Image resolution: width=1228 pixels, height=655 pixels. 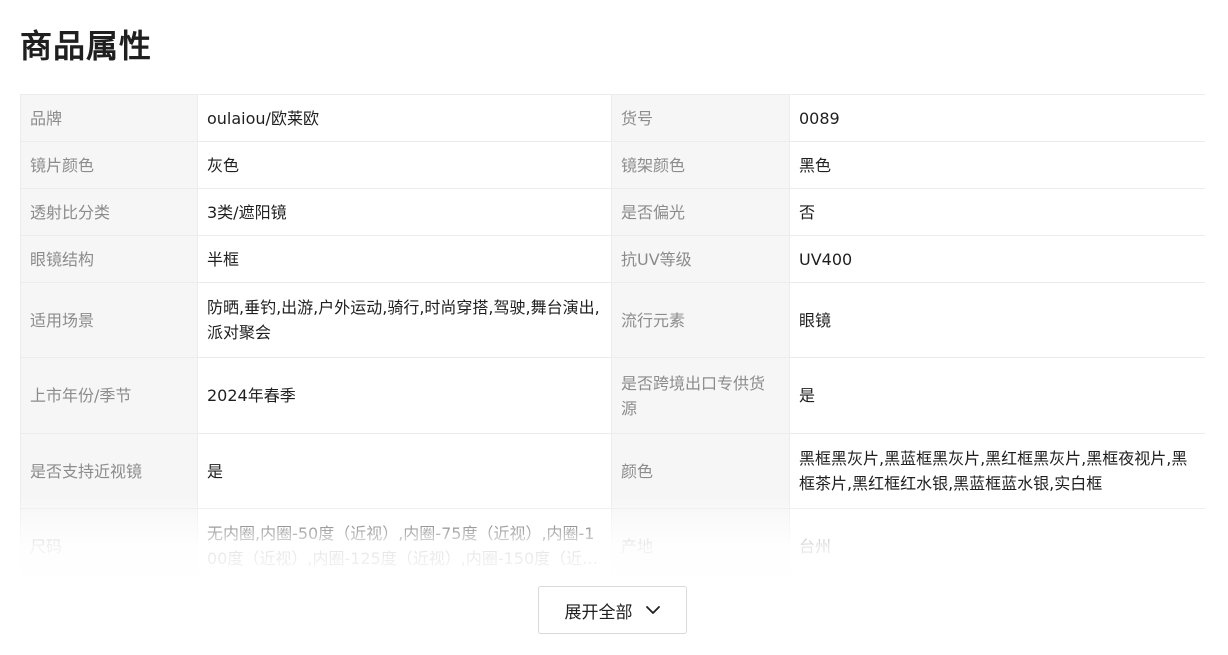 I want to click on attribute-value: UV400, so click(x=997, y=259).